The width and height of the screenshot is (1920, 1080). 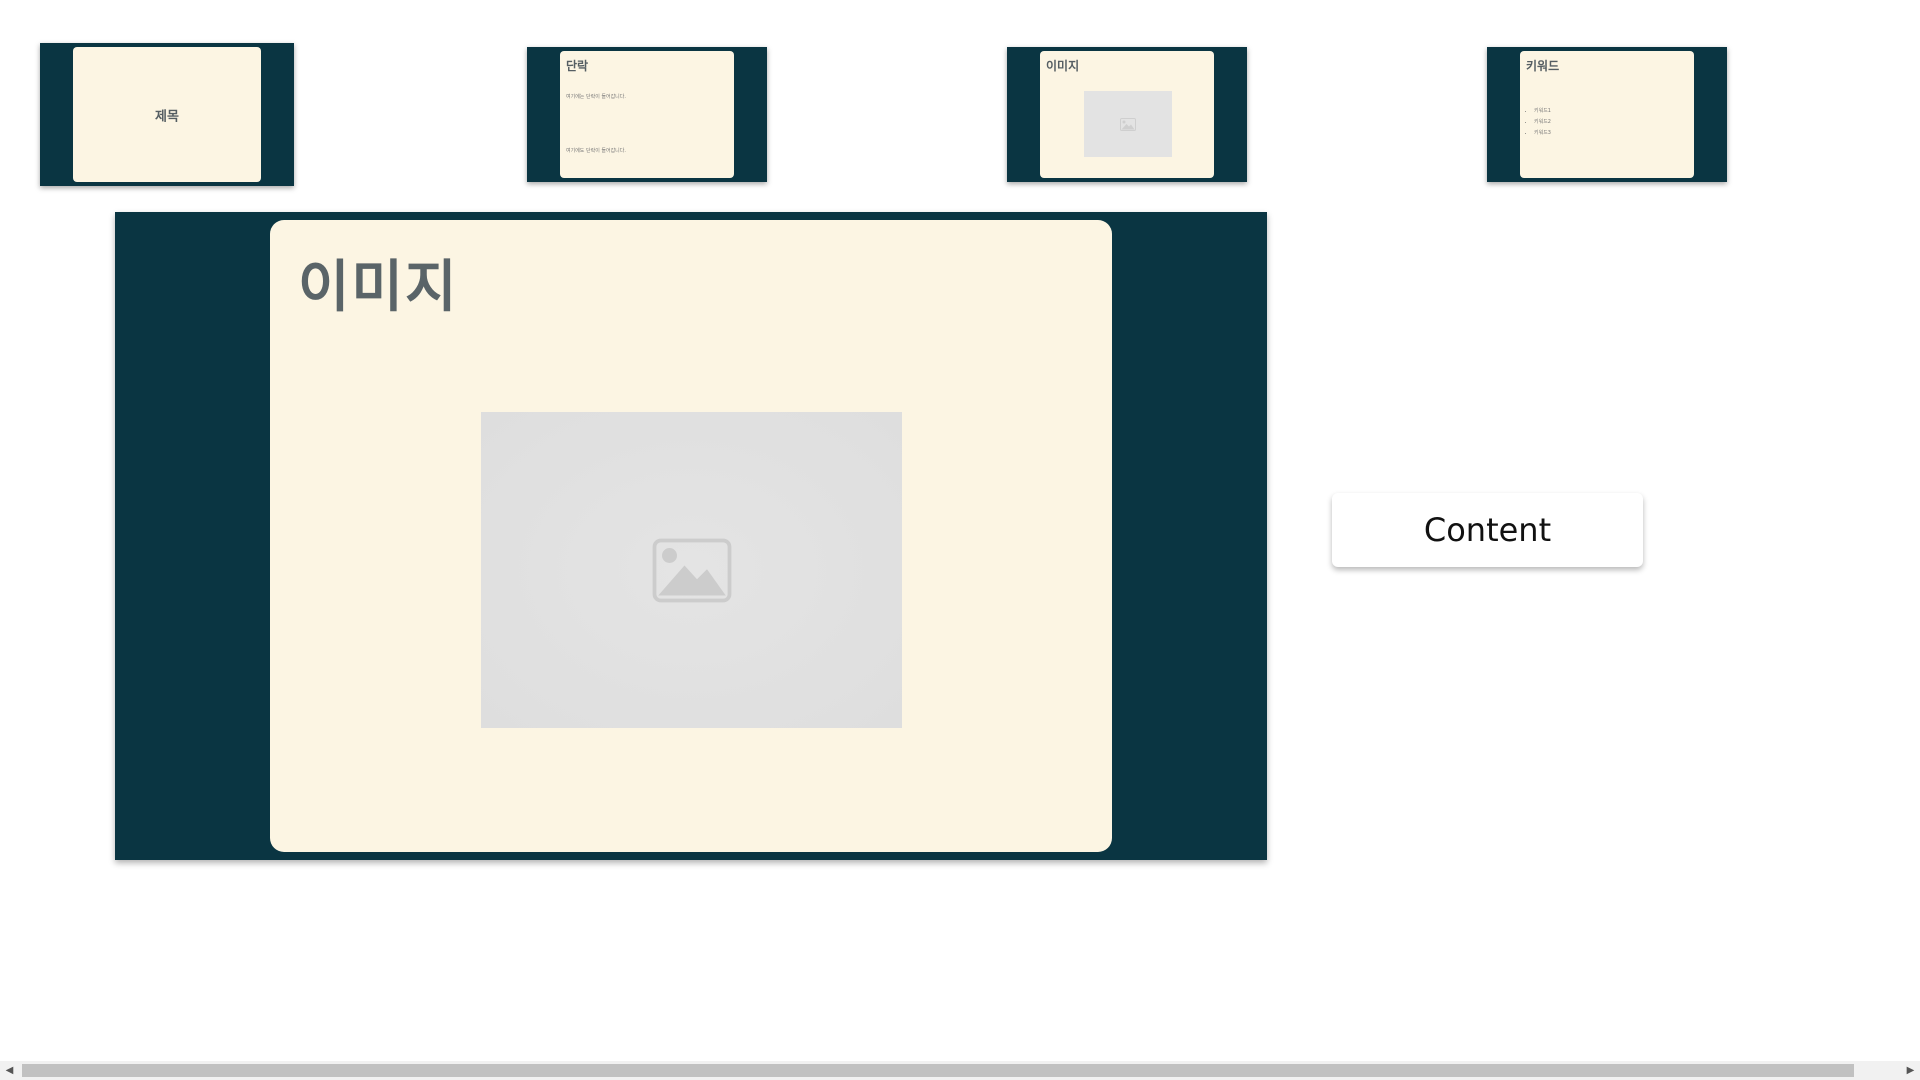 I want to click on keyword-item: 키워드3, so click(x=1542, y=133).